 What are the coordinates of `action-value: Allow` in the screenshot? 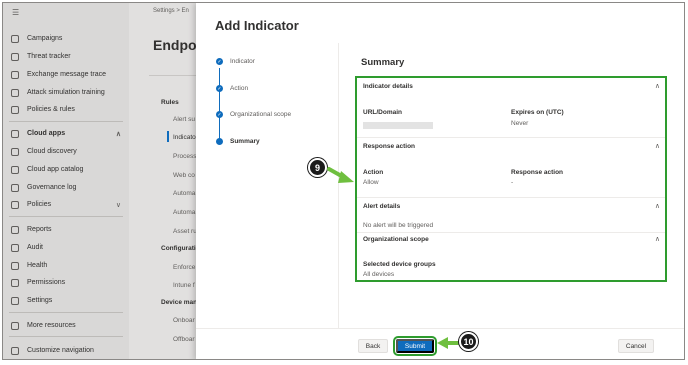 It's located at (371, 182).